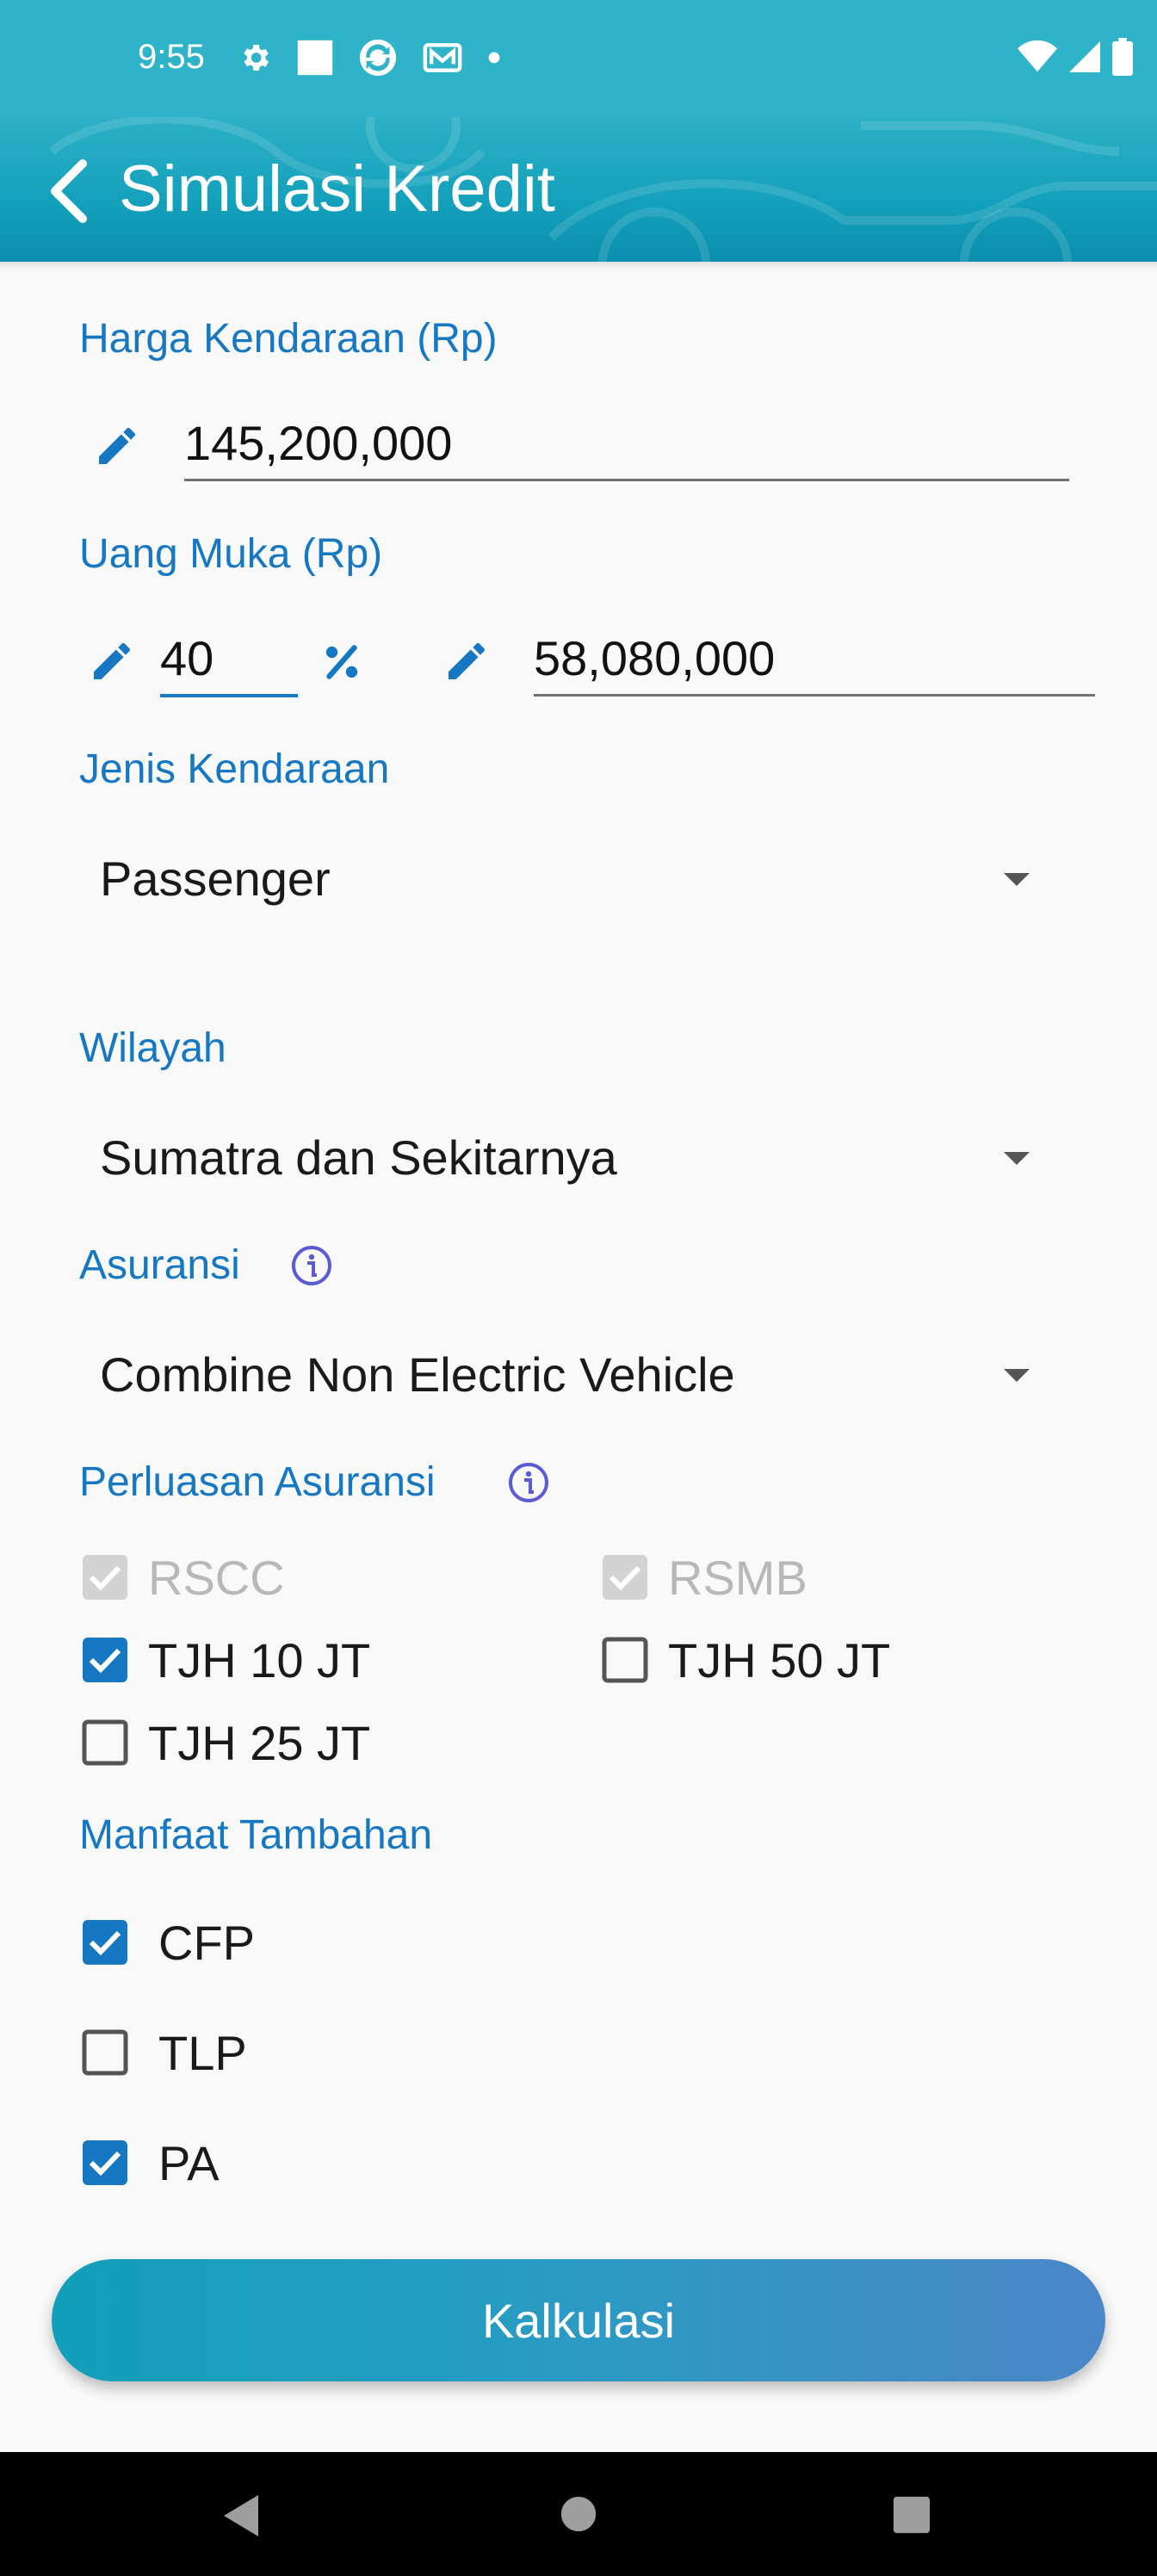  Describe the element at coordinates (378, 58) in the screenshot. I see `sync-app-icon` at that location.